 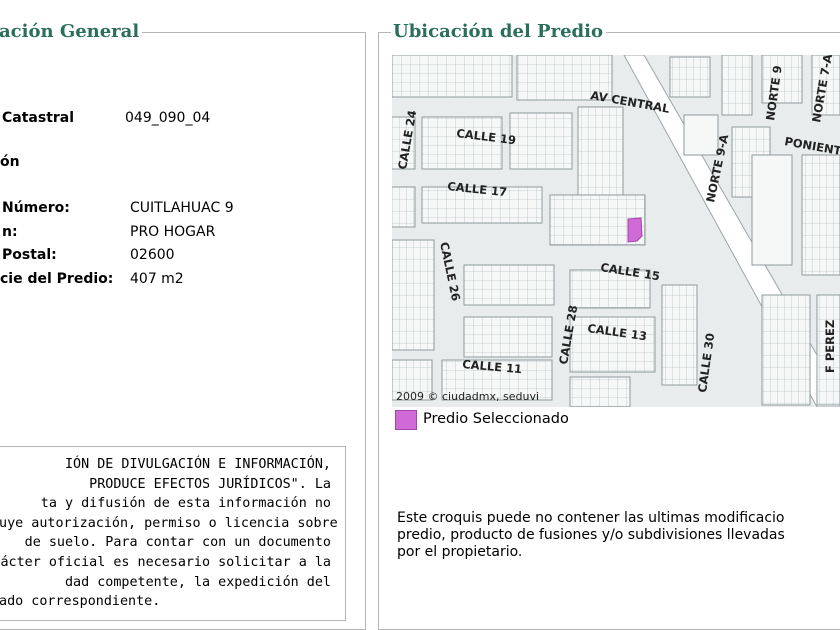 I want to click on map-label: F PEREZ, so click(x=830, y=346).